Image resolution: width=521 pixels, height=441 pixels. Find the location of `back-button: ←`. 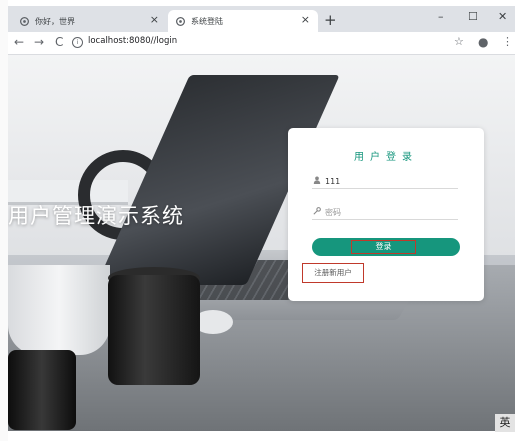

back-button: ← is located at coordinates (19, 42).